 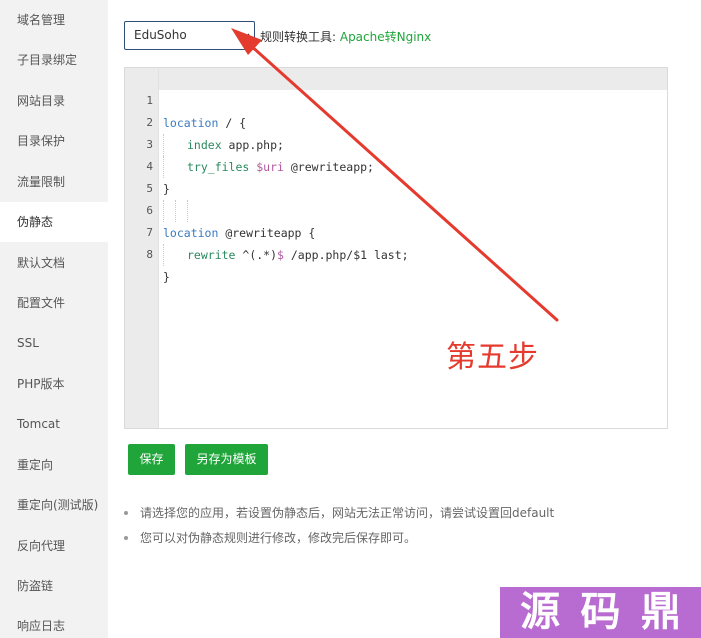 I want to click on sidebar-item-redirect: 重定向, so click(x=54, y=465).